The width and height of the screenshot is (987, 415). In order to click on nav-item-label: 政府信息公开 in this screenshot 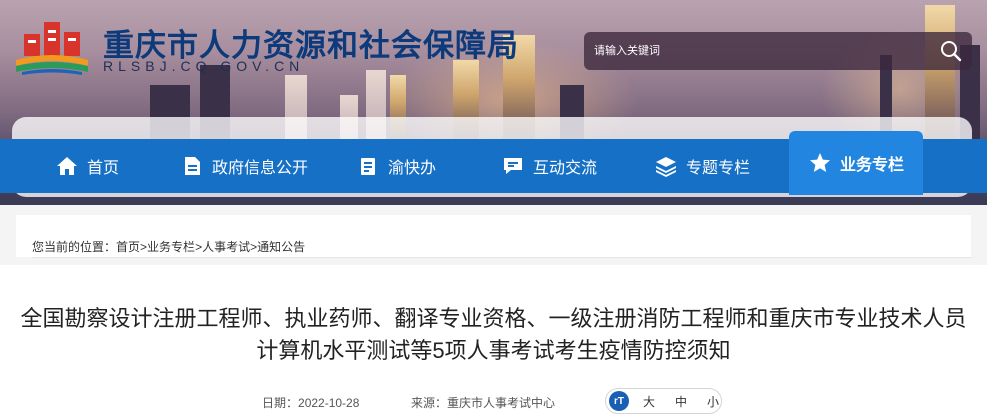, I will do `click(260, 168)`.